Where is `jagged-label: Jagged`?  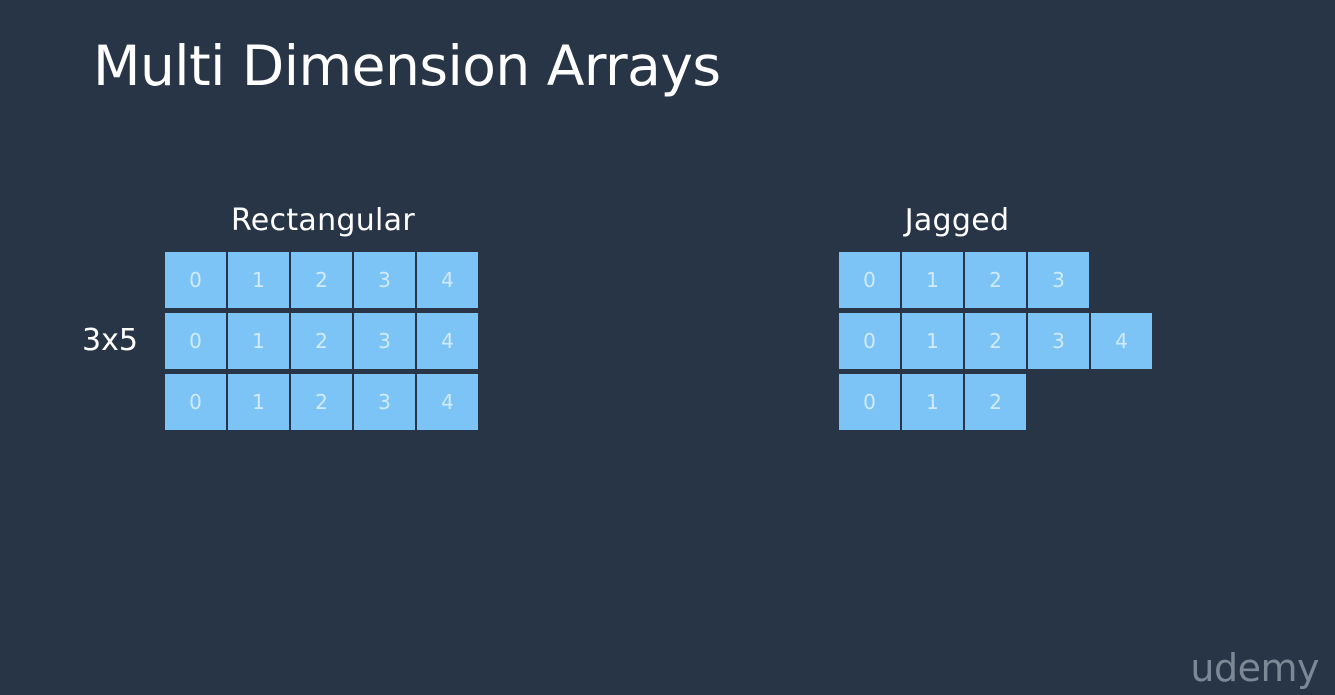 jagged-label: Jagged is located at coordinates (957, 220).